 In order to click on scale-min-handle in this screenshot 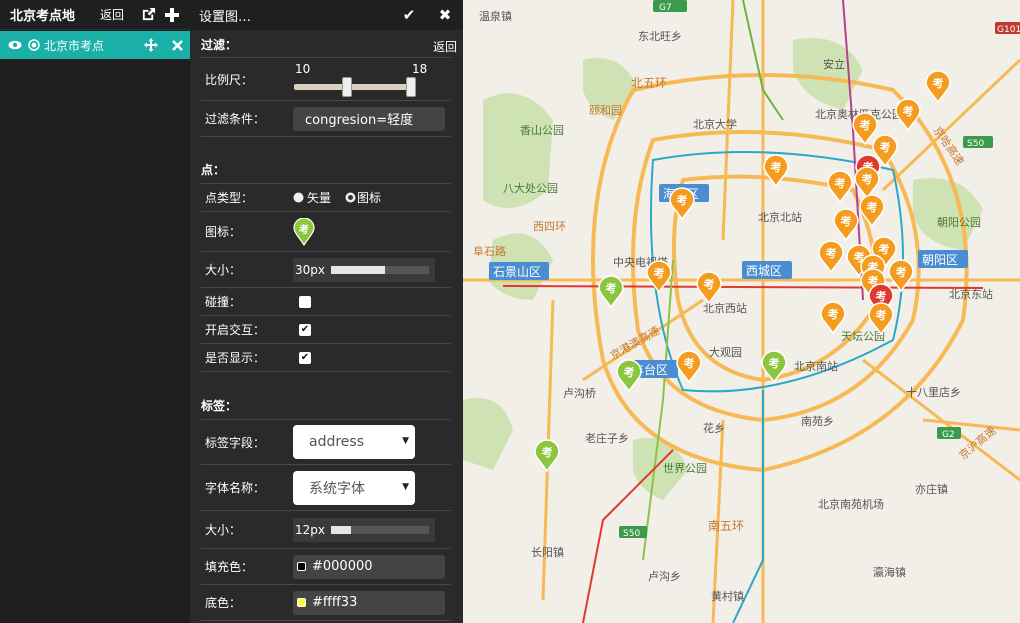, I will do `click(347, 87)`.